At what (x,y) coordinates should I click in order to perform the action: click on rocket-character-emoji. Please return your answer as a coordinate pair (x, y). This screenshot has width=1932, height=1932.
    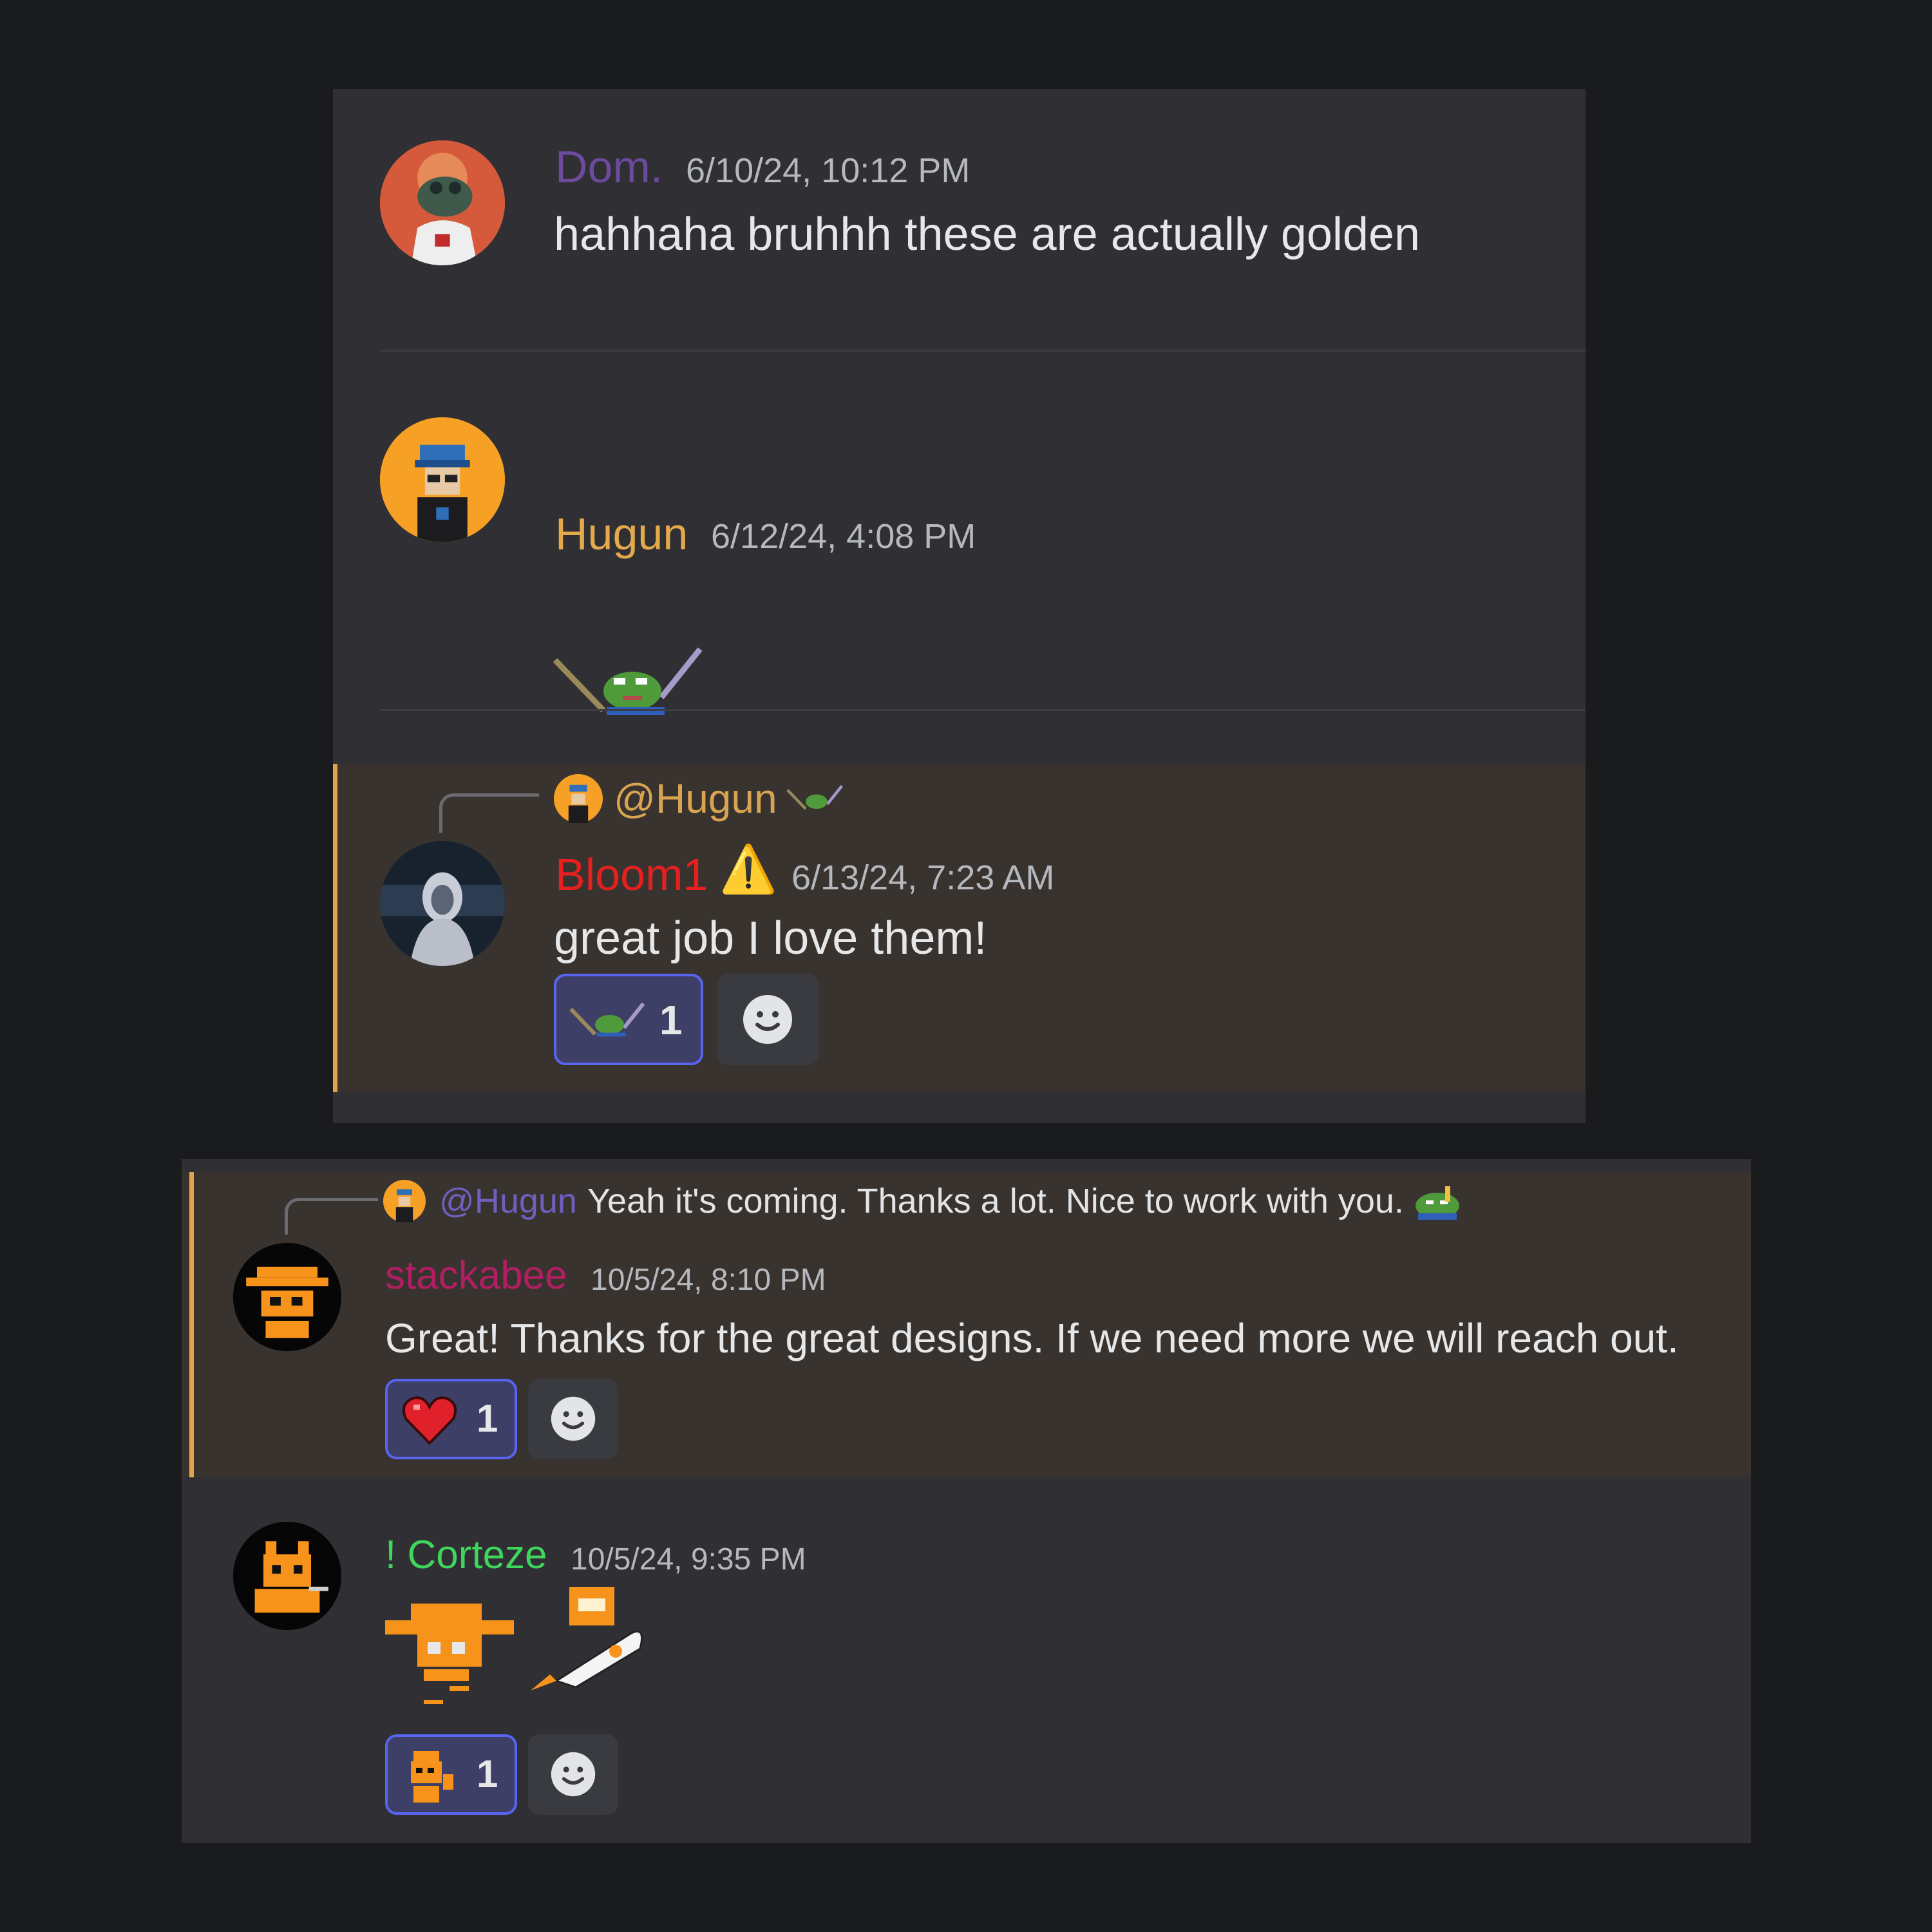
    Looking at the image, I should click on (592, 1639).